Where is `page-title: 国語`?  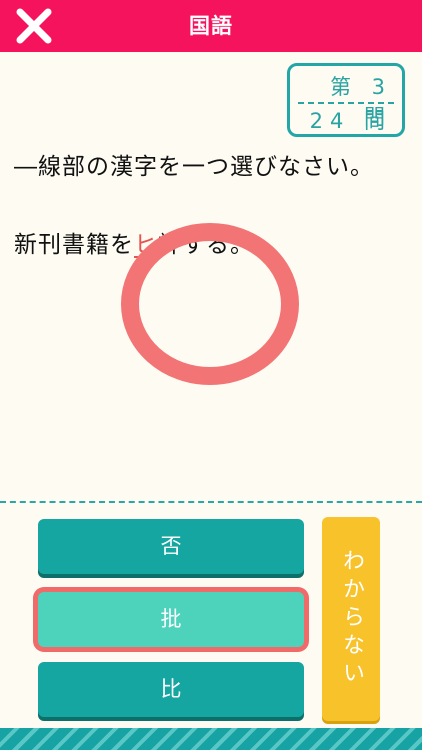
page-title: 国語 is located at coordinates (211, 26).